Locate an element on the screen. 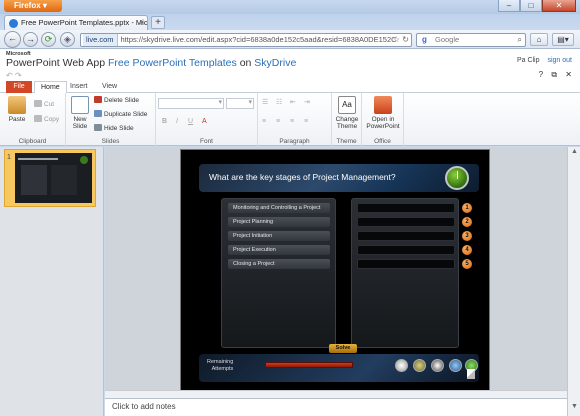 This screenshot has width=580, height=416. align-left-icon: ≡ is located at coordinates (264, 121).